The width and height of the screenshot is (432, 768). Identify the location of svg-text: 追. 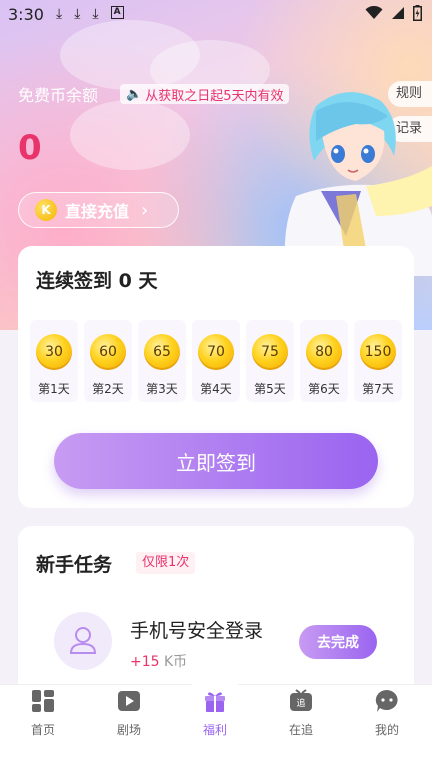
(300, 703).